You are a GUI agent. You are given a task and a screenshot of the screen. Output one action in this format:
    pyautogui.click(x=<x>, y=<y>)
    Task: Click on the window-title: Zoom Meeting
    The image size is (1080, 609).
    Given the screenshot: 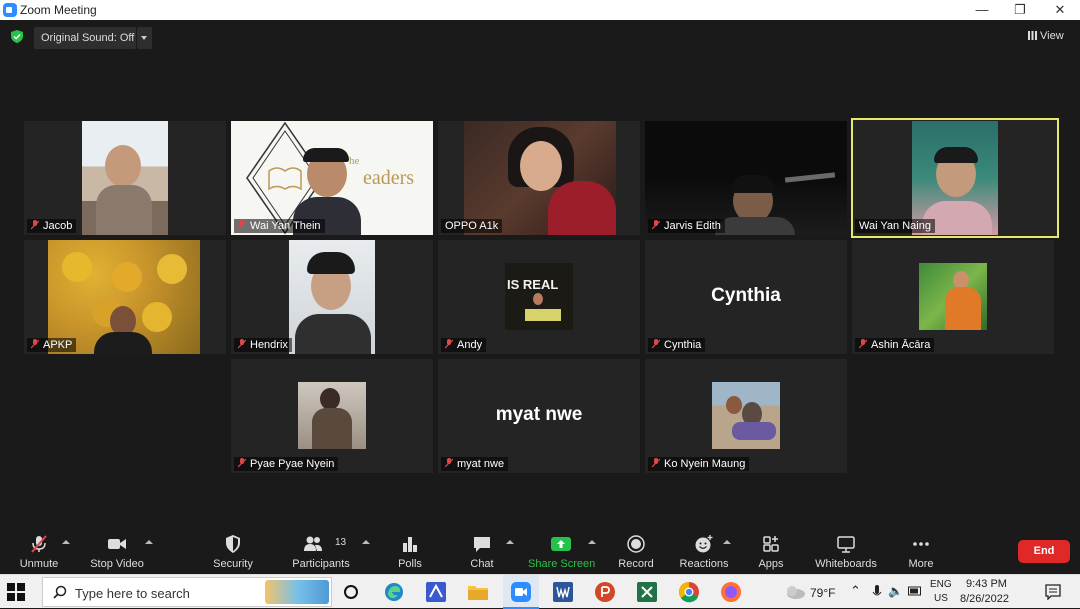 What is the action you would take?
    pyautogui.click(x=58, y=10)
    